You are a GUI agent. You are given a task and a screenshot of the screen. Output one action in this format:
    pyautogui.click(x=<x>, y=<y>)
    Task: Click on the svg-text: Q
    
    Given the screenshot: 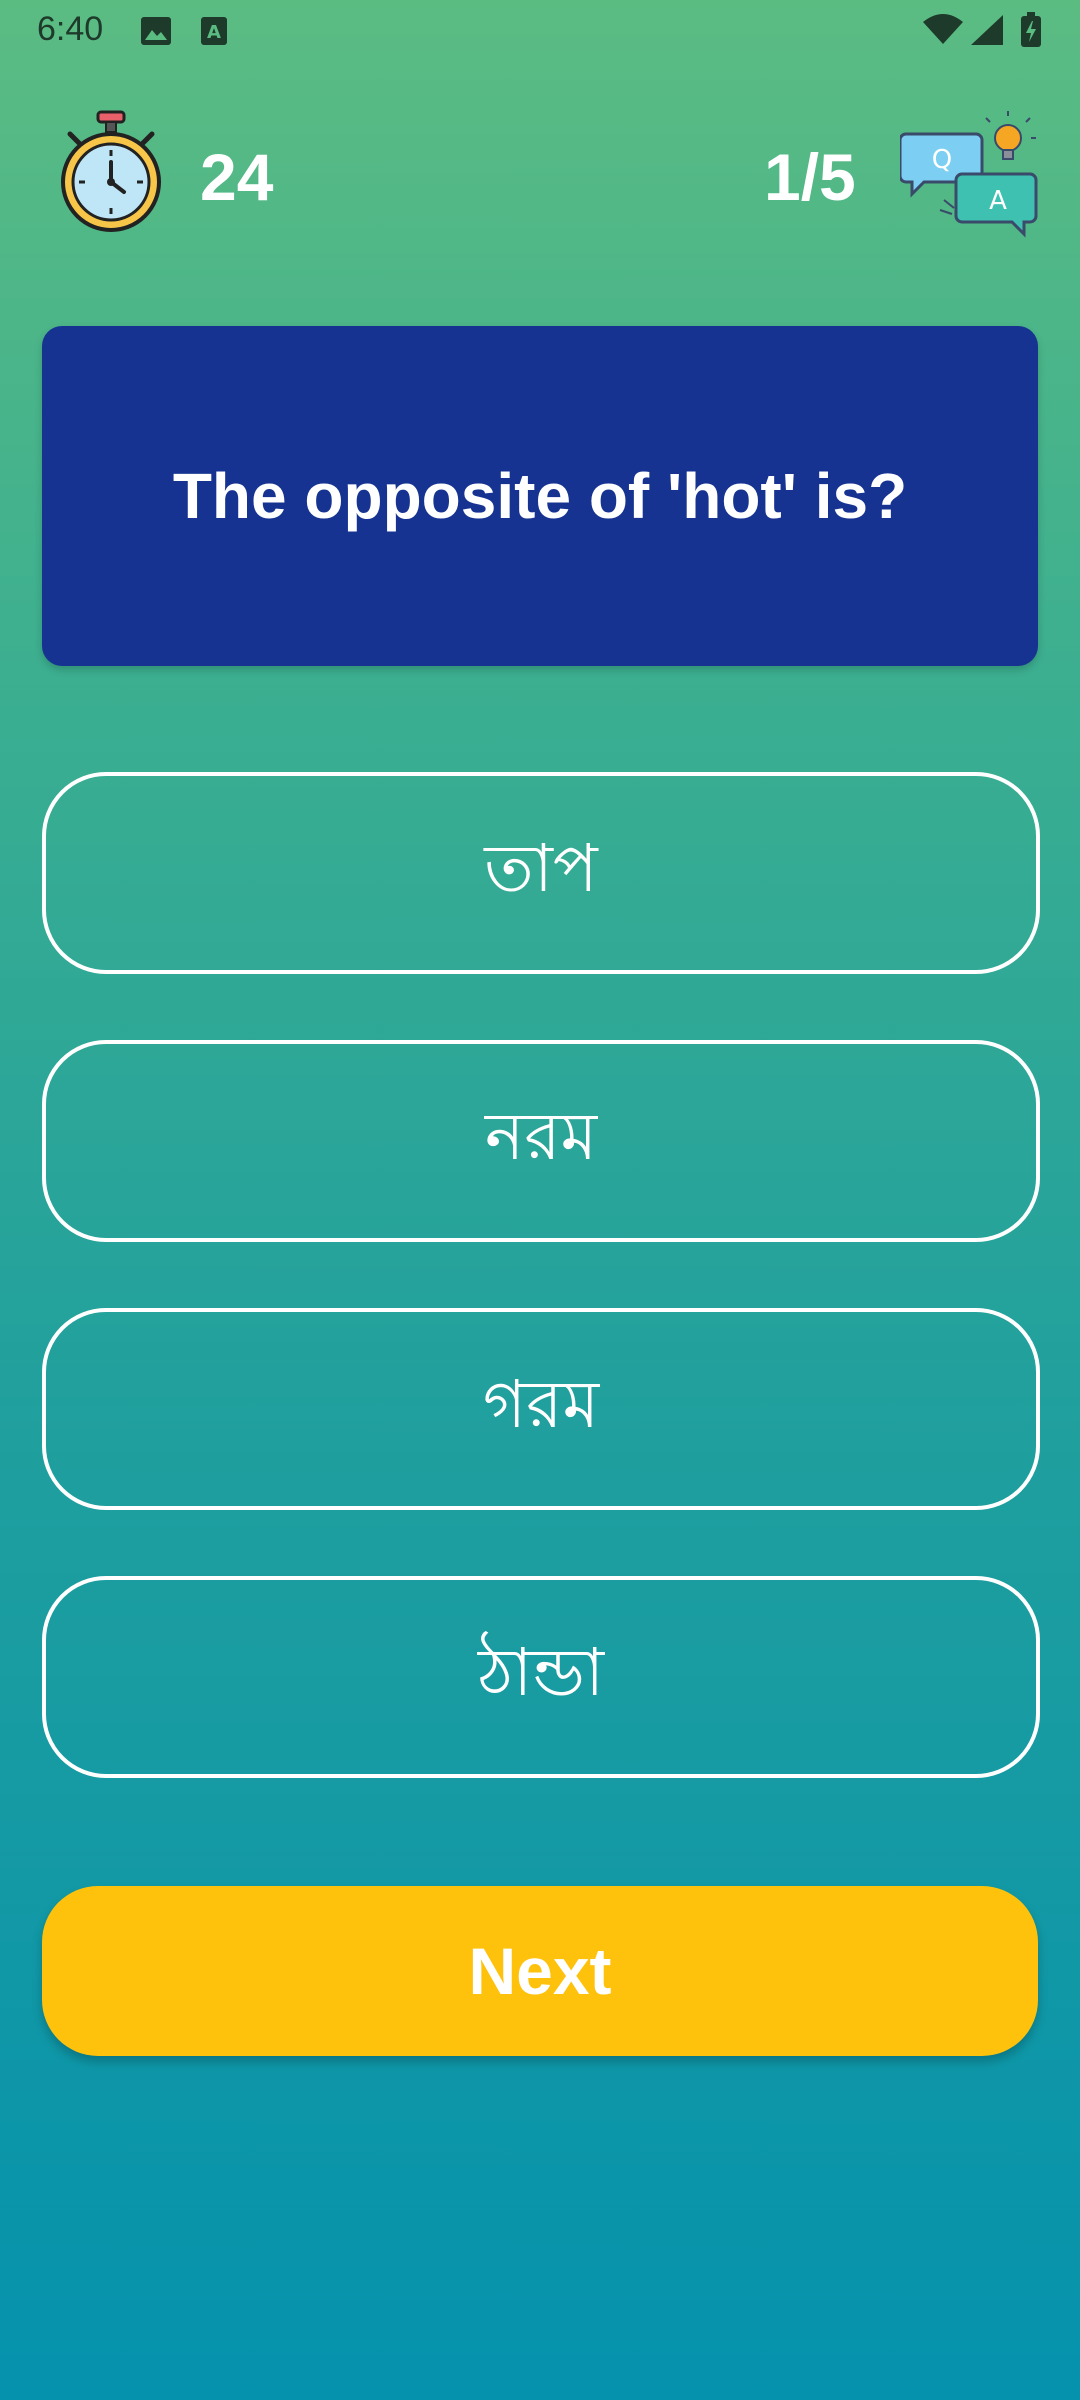 What is the action you would take?
    pyautogui.click(x=942, y=160)
    